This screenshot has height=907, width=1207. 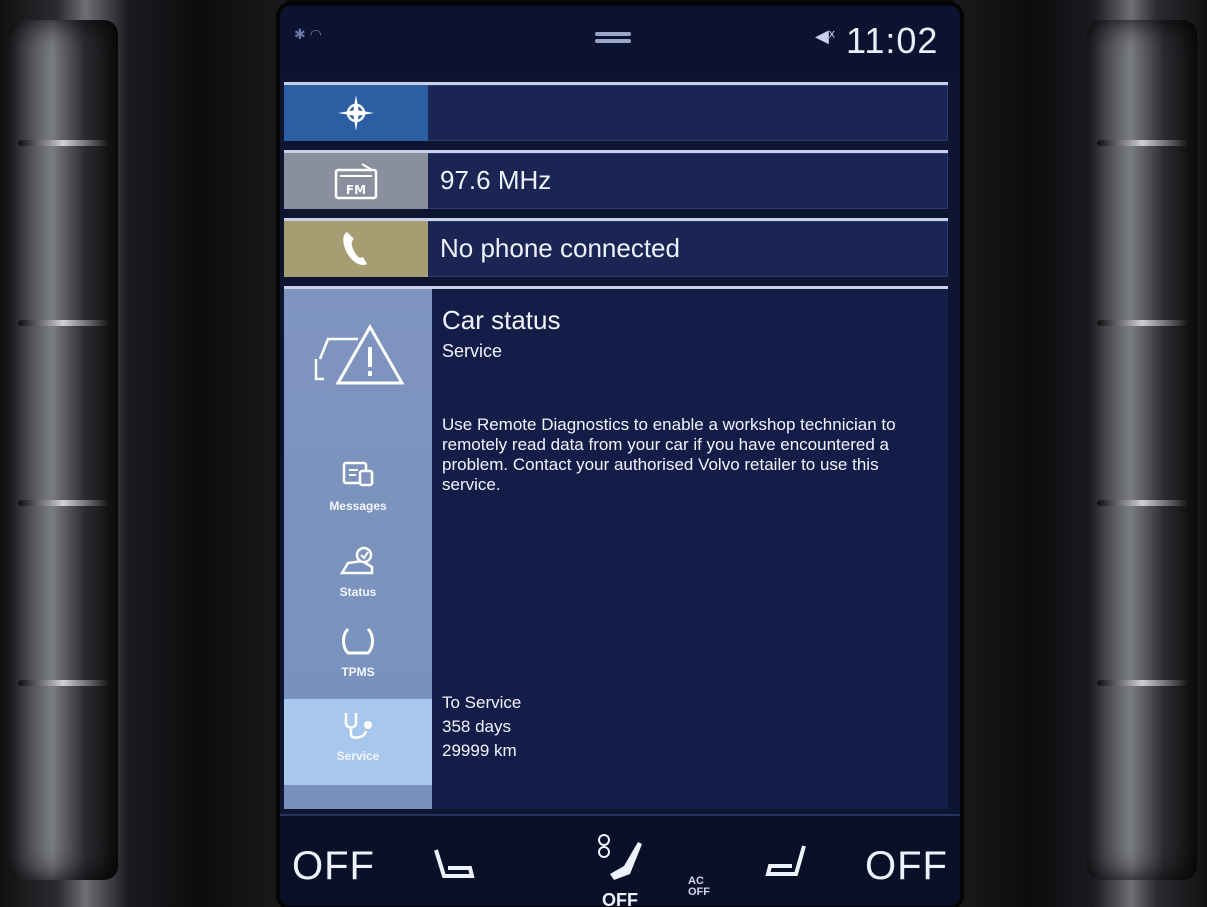 I want to click on sidebar-item-label: Service, so click(x=358, y=756).